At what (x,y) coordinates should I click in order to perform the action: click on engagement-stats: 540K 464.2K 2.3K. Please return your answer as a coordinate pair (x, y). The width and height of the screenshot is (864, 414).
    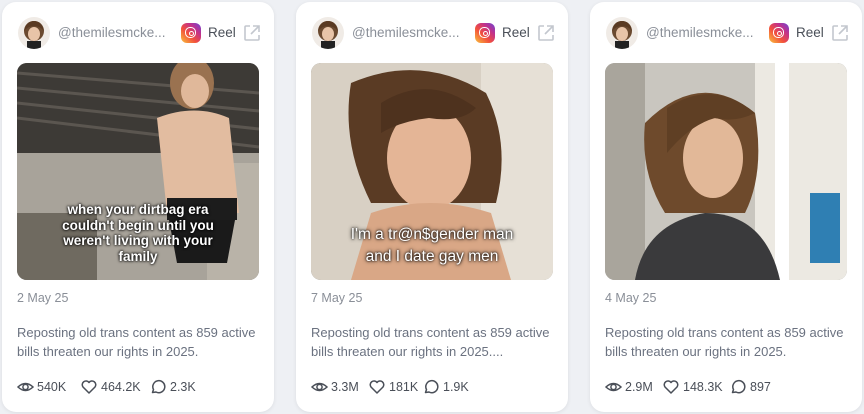
    Looking at the image, I should click on (142, 387).